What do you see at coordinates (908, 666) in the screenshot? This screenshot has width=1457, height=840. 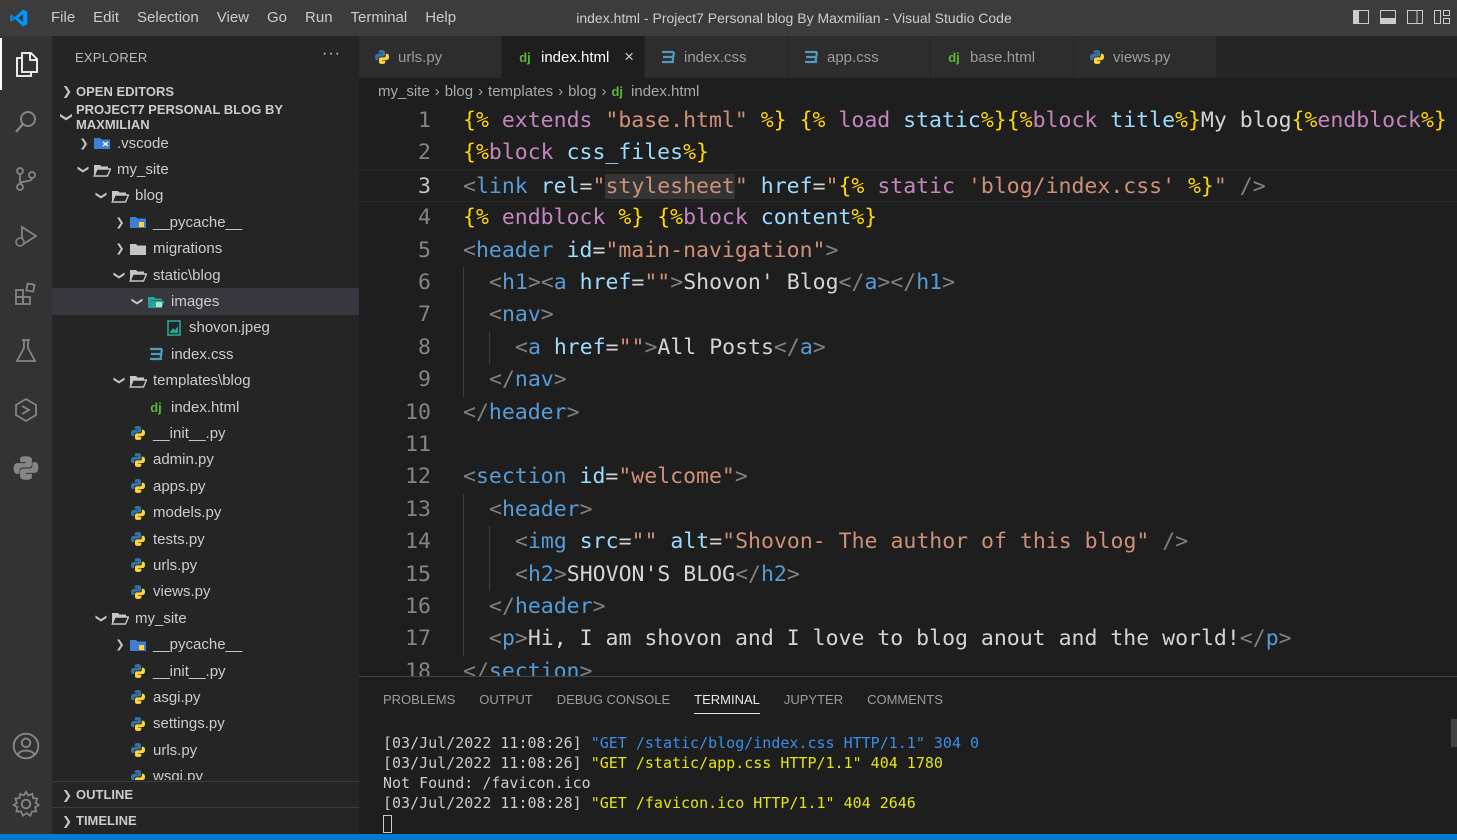 I see `code-line: 18 </section>` at bounding box center [908, 666].